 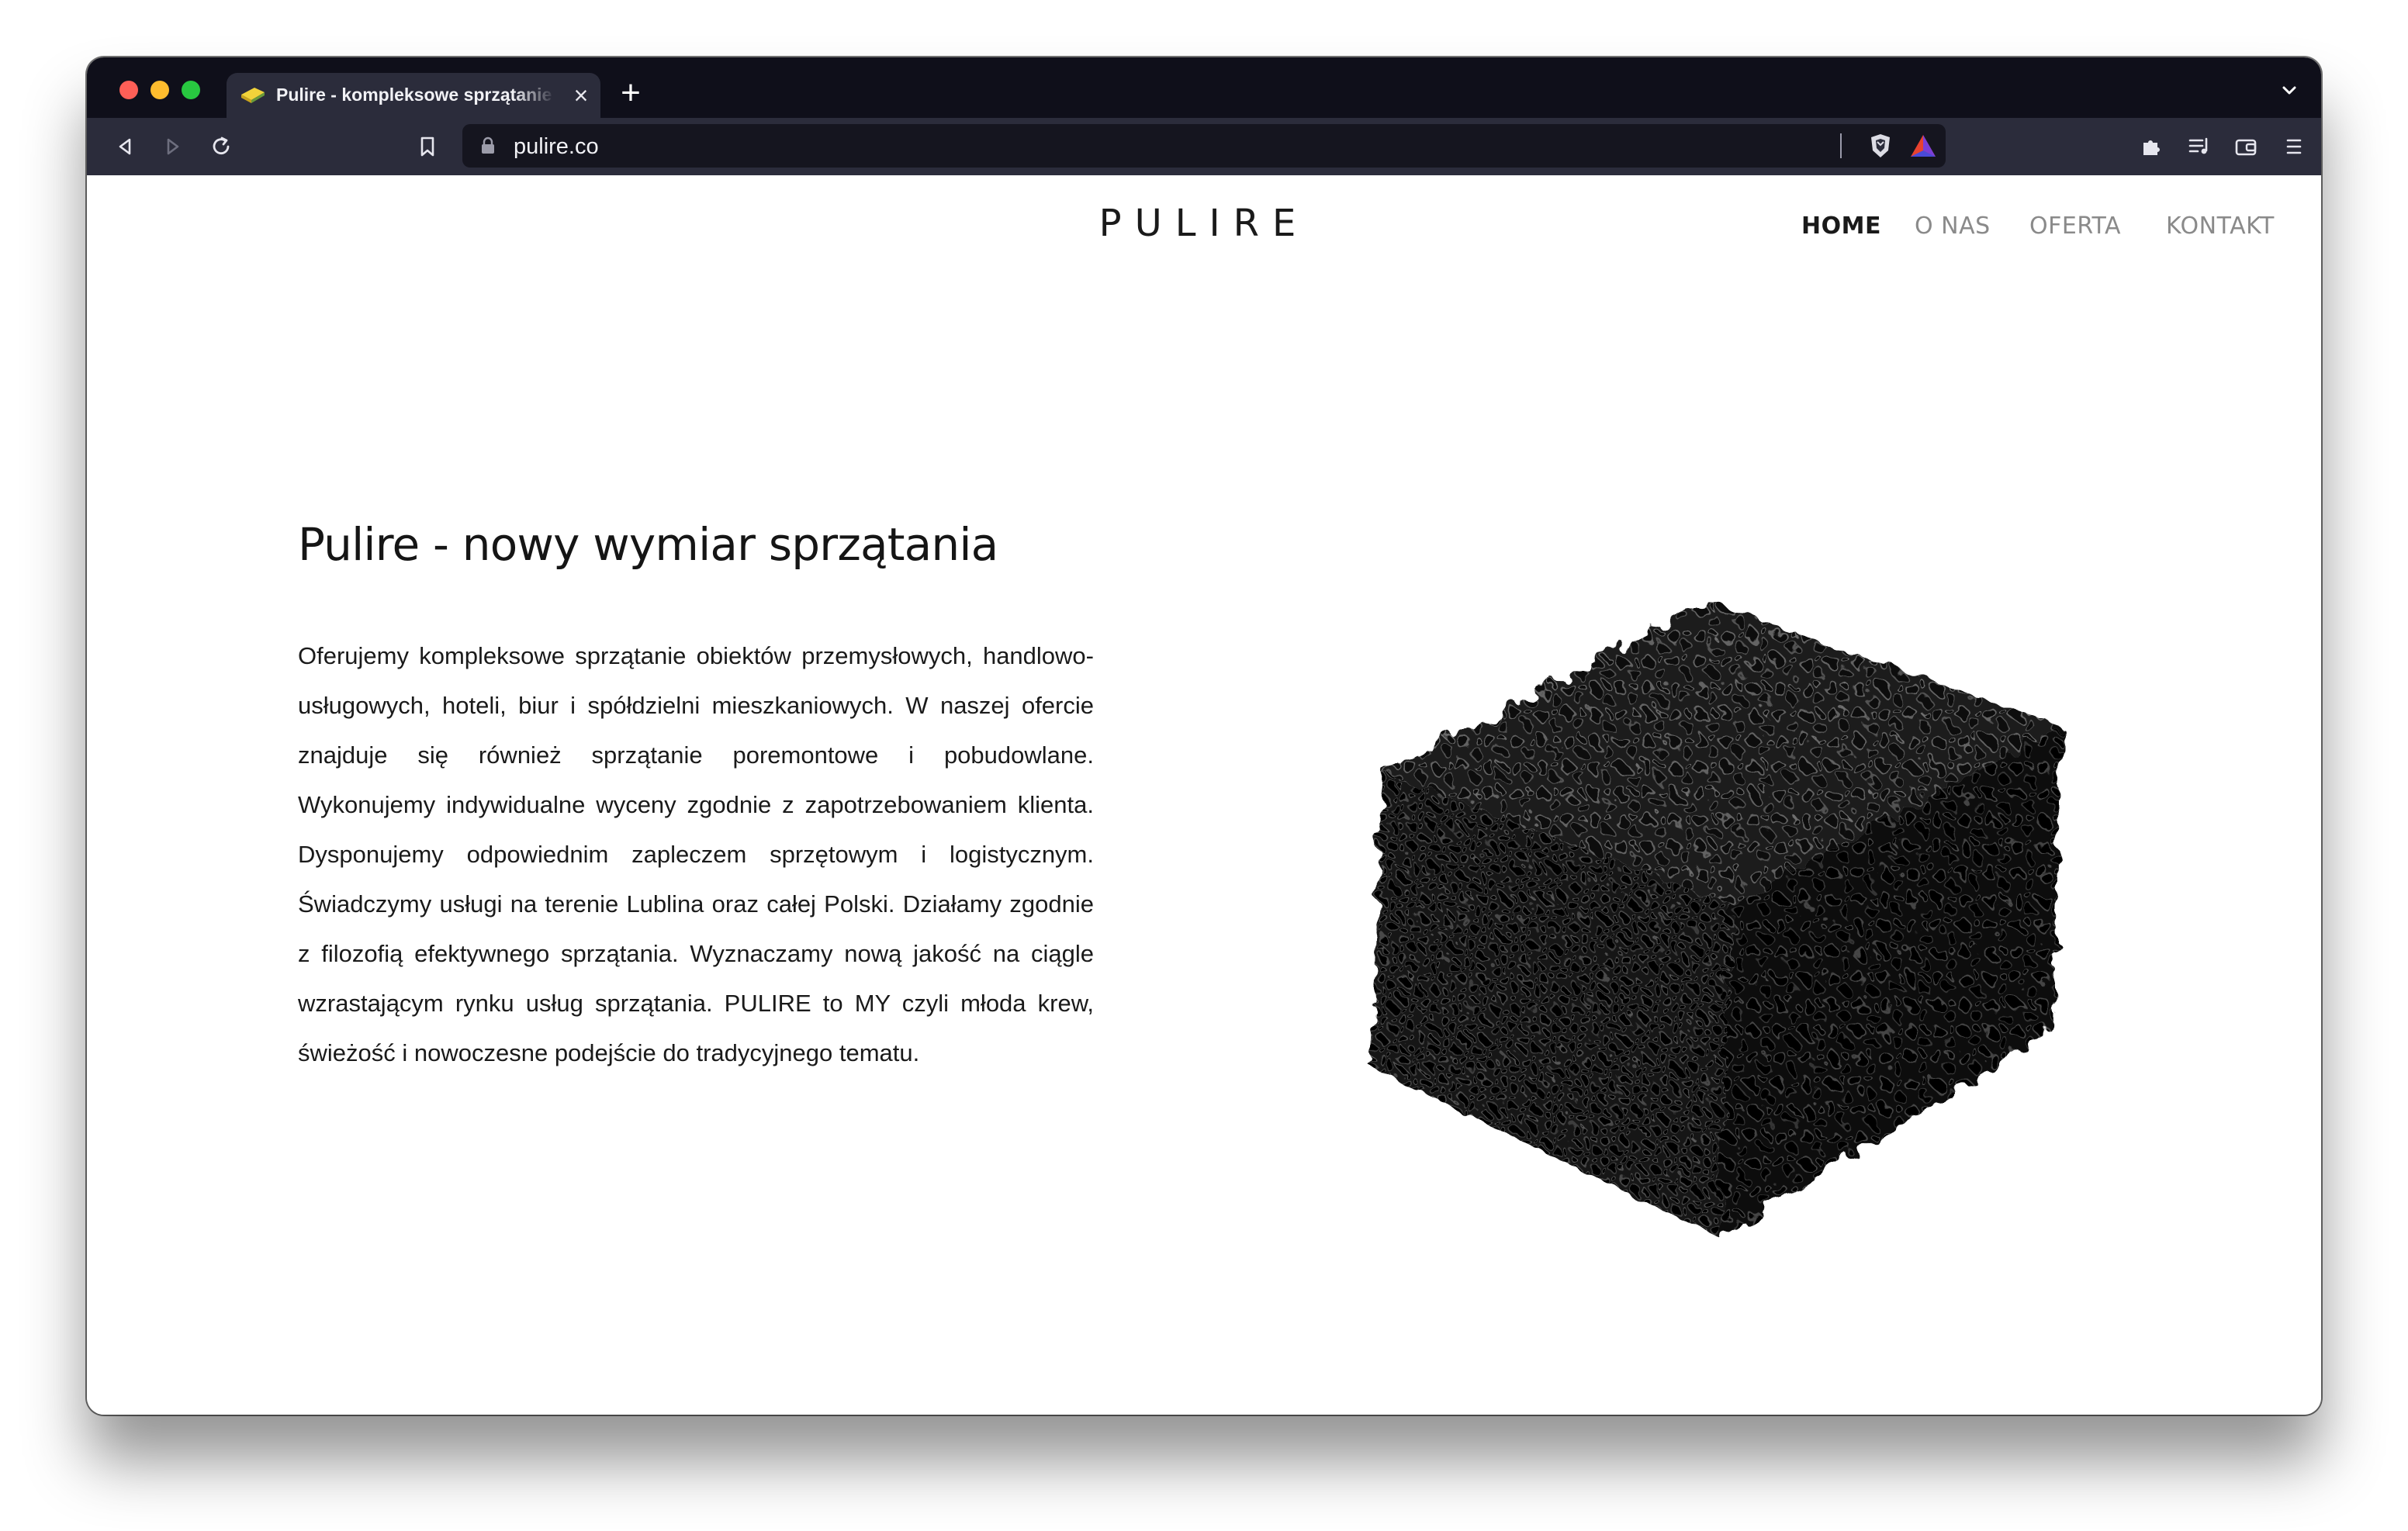 I want to click on bookmark-icon, so click(x=427, y=146).